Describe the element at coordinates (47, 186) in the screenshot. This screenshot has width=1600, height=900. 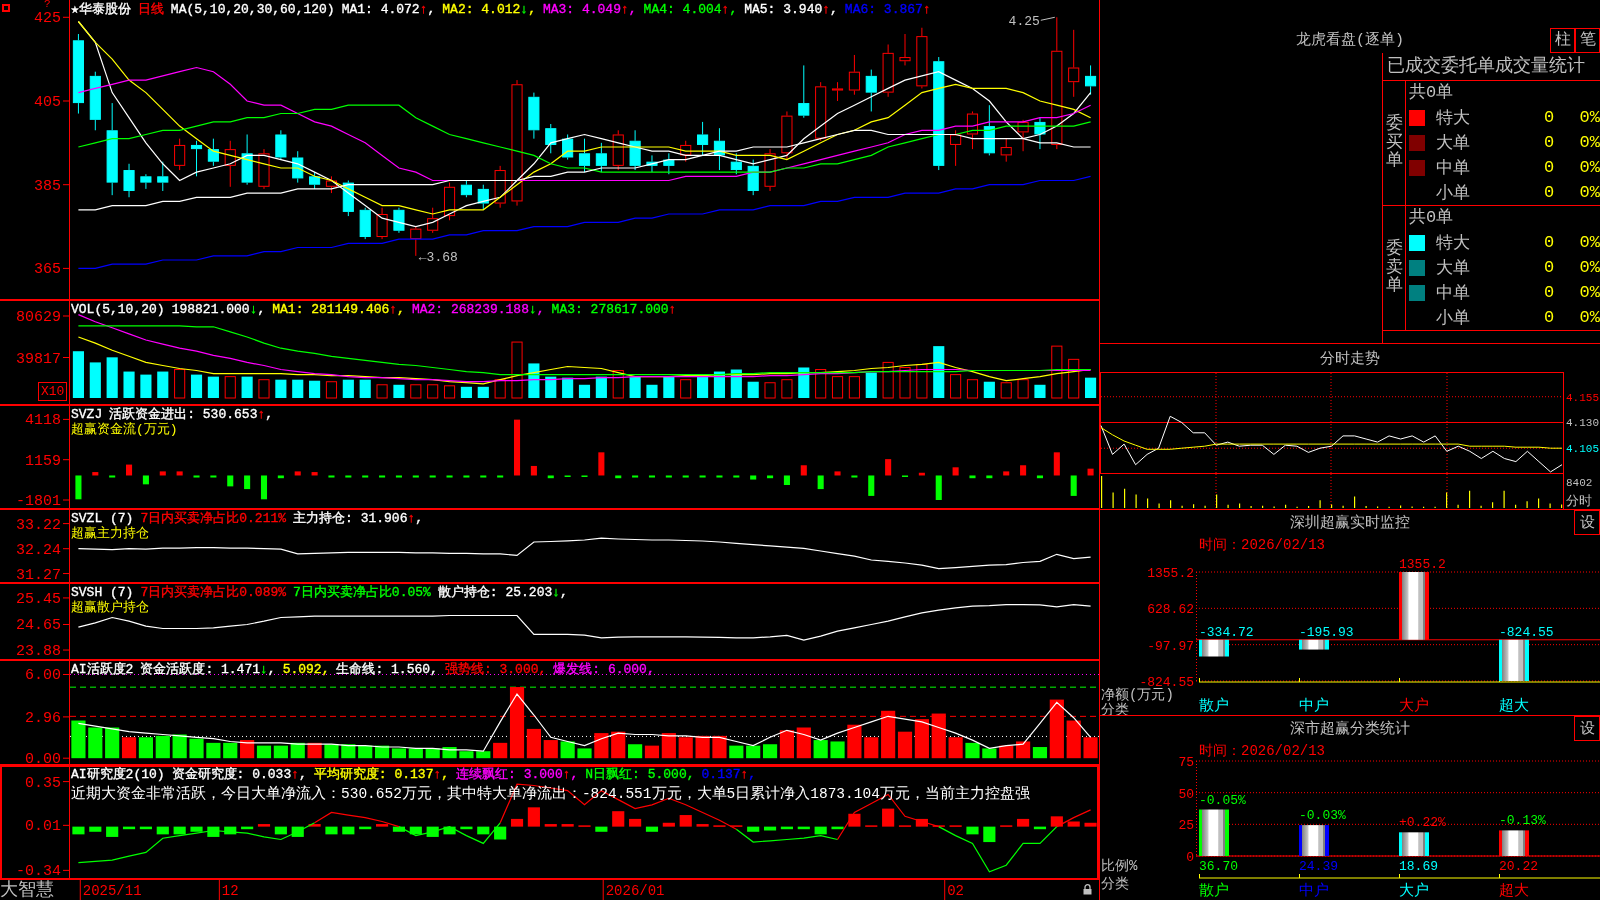
I see `axis-label: 385` at that location.